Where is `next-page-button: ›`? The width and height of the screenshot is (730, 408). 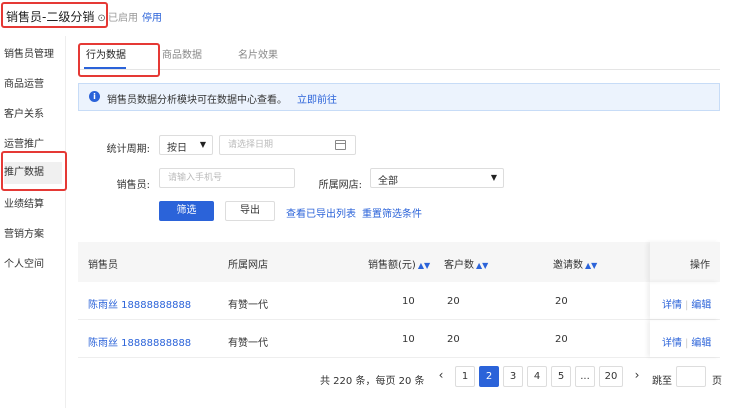 next-page-button: › is located at coordinates (637, 376).